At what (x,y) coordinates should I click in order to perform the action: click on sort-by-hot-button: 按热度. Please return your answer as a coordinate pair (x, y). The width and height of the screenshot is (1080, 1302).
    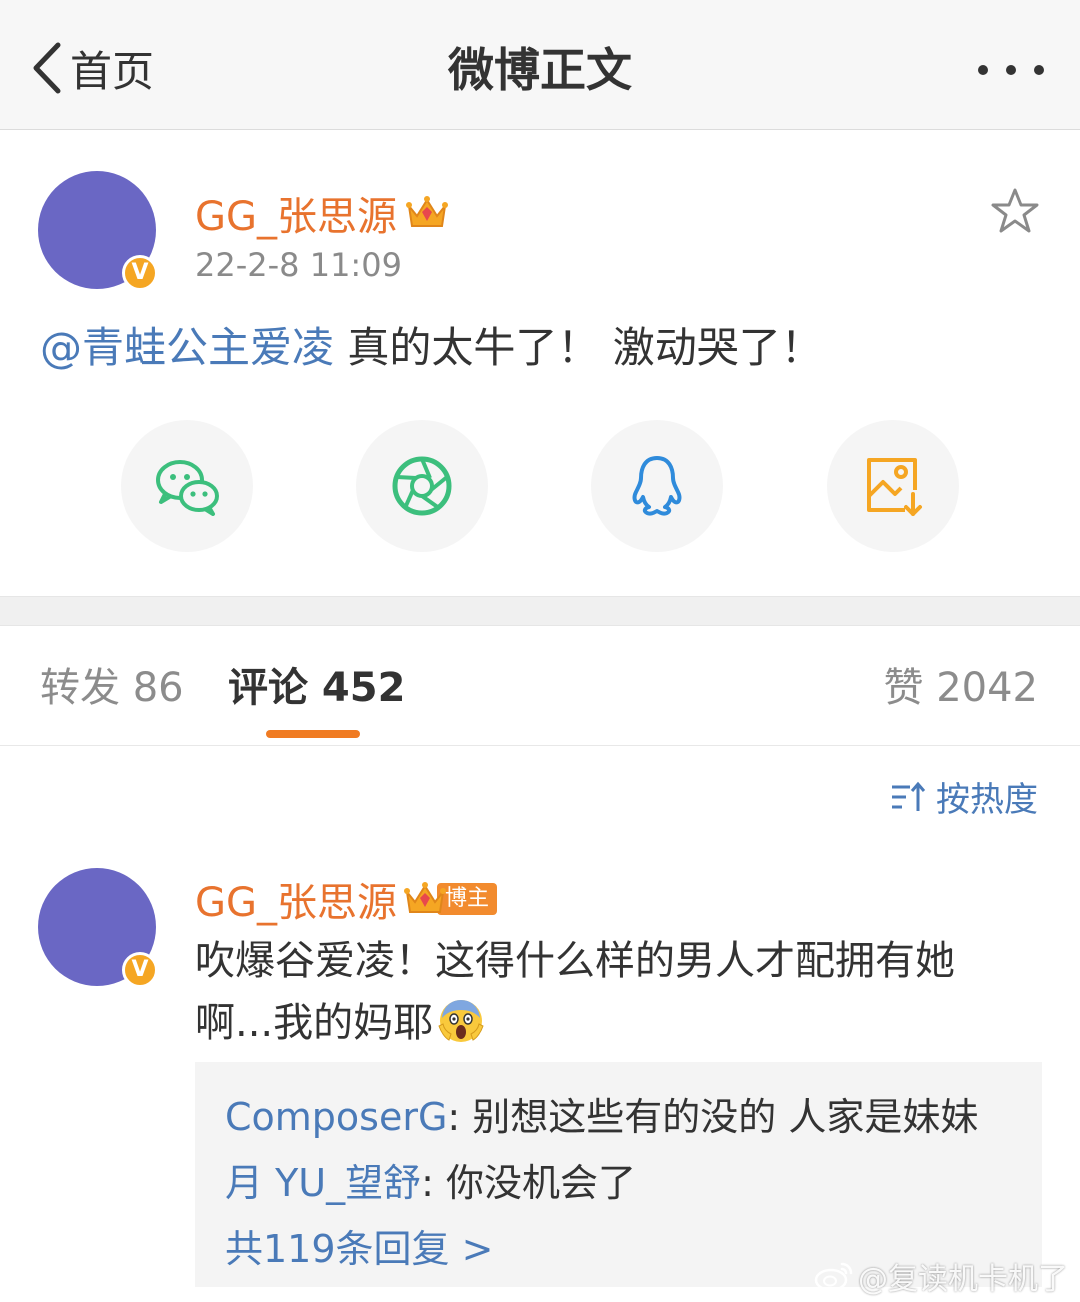
    Looking at the image, I should click on (964, 796).